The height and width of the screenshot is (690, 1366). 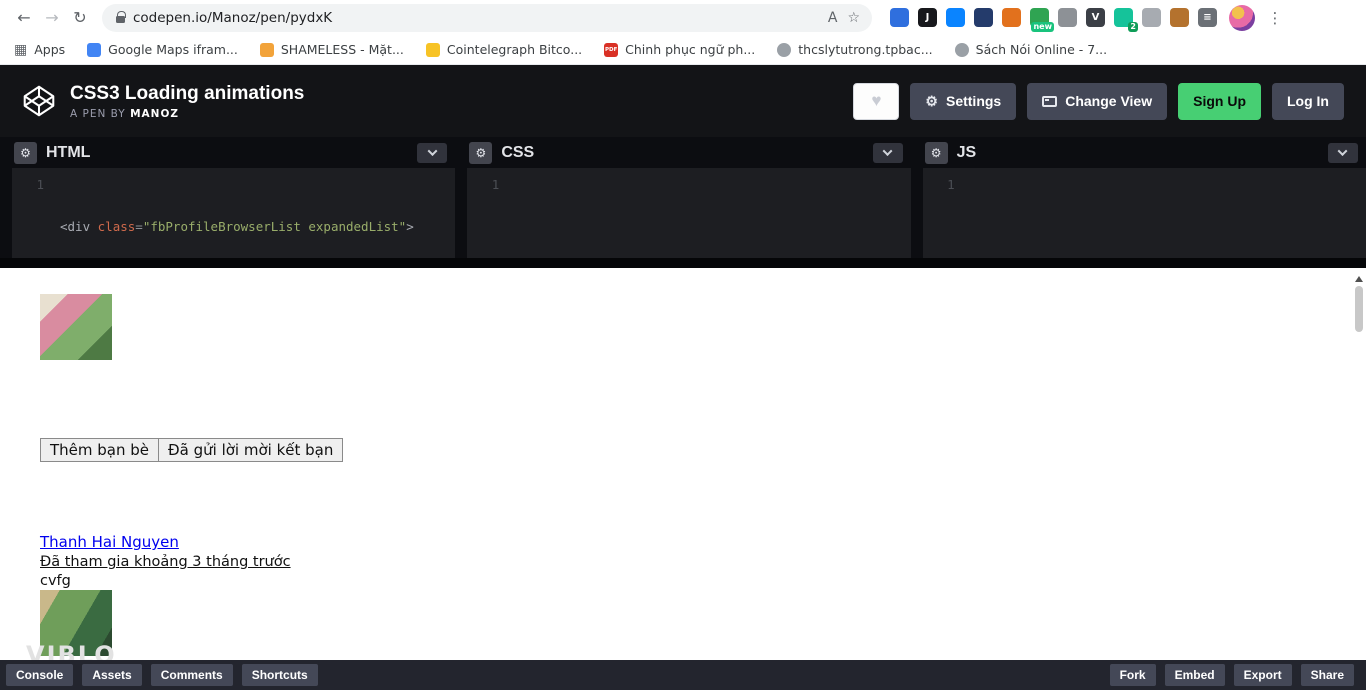 What do you see at coordinates (50, 49) in the screenshot?
I see `bookmark-label: Apps` at bounding box center [50, 49].